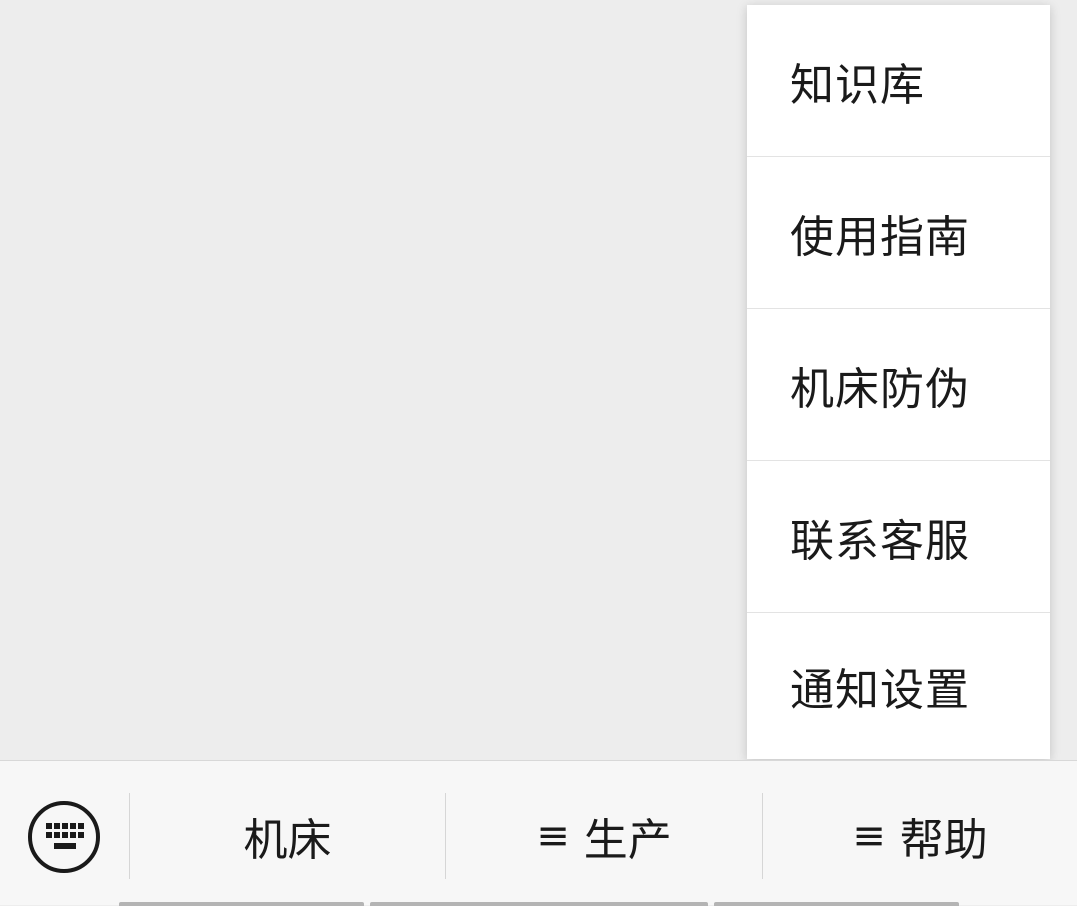 This screenshot has width=1077, height=906. What do you see at coordinates (880, 541) in the screenshot?
I see `menu-item-label: 联系客服` at bounding box center [880, 541].